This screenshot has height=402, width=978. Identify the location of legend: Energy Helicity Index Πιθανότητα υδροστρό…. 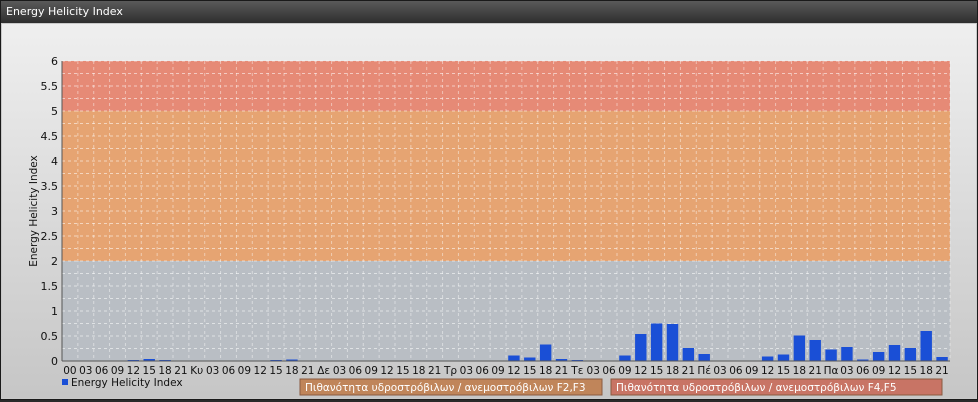
(502, 386).